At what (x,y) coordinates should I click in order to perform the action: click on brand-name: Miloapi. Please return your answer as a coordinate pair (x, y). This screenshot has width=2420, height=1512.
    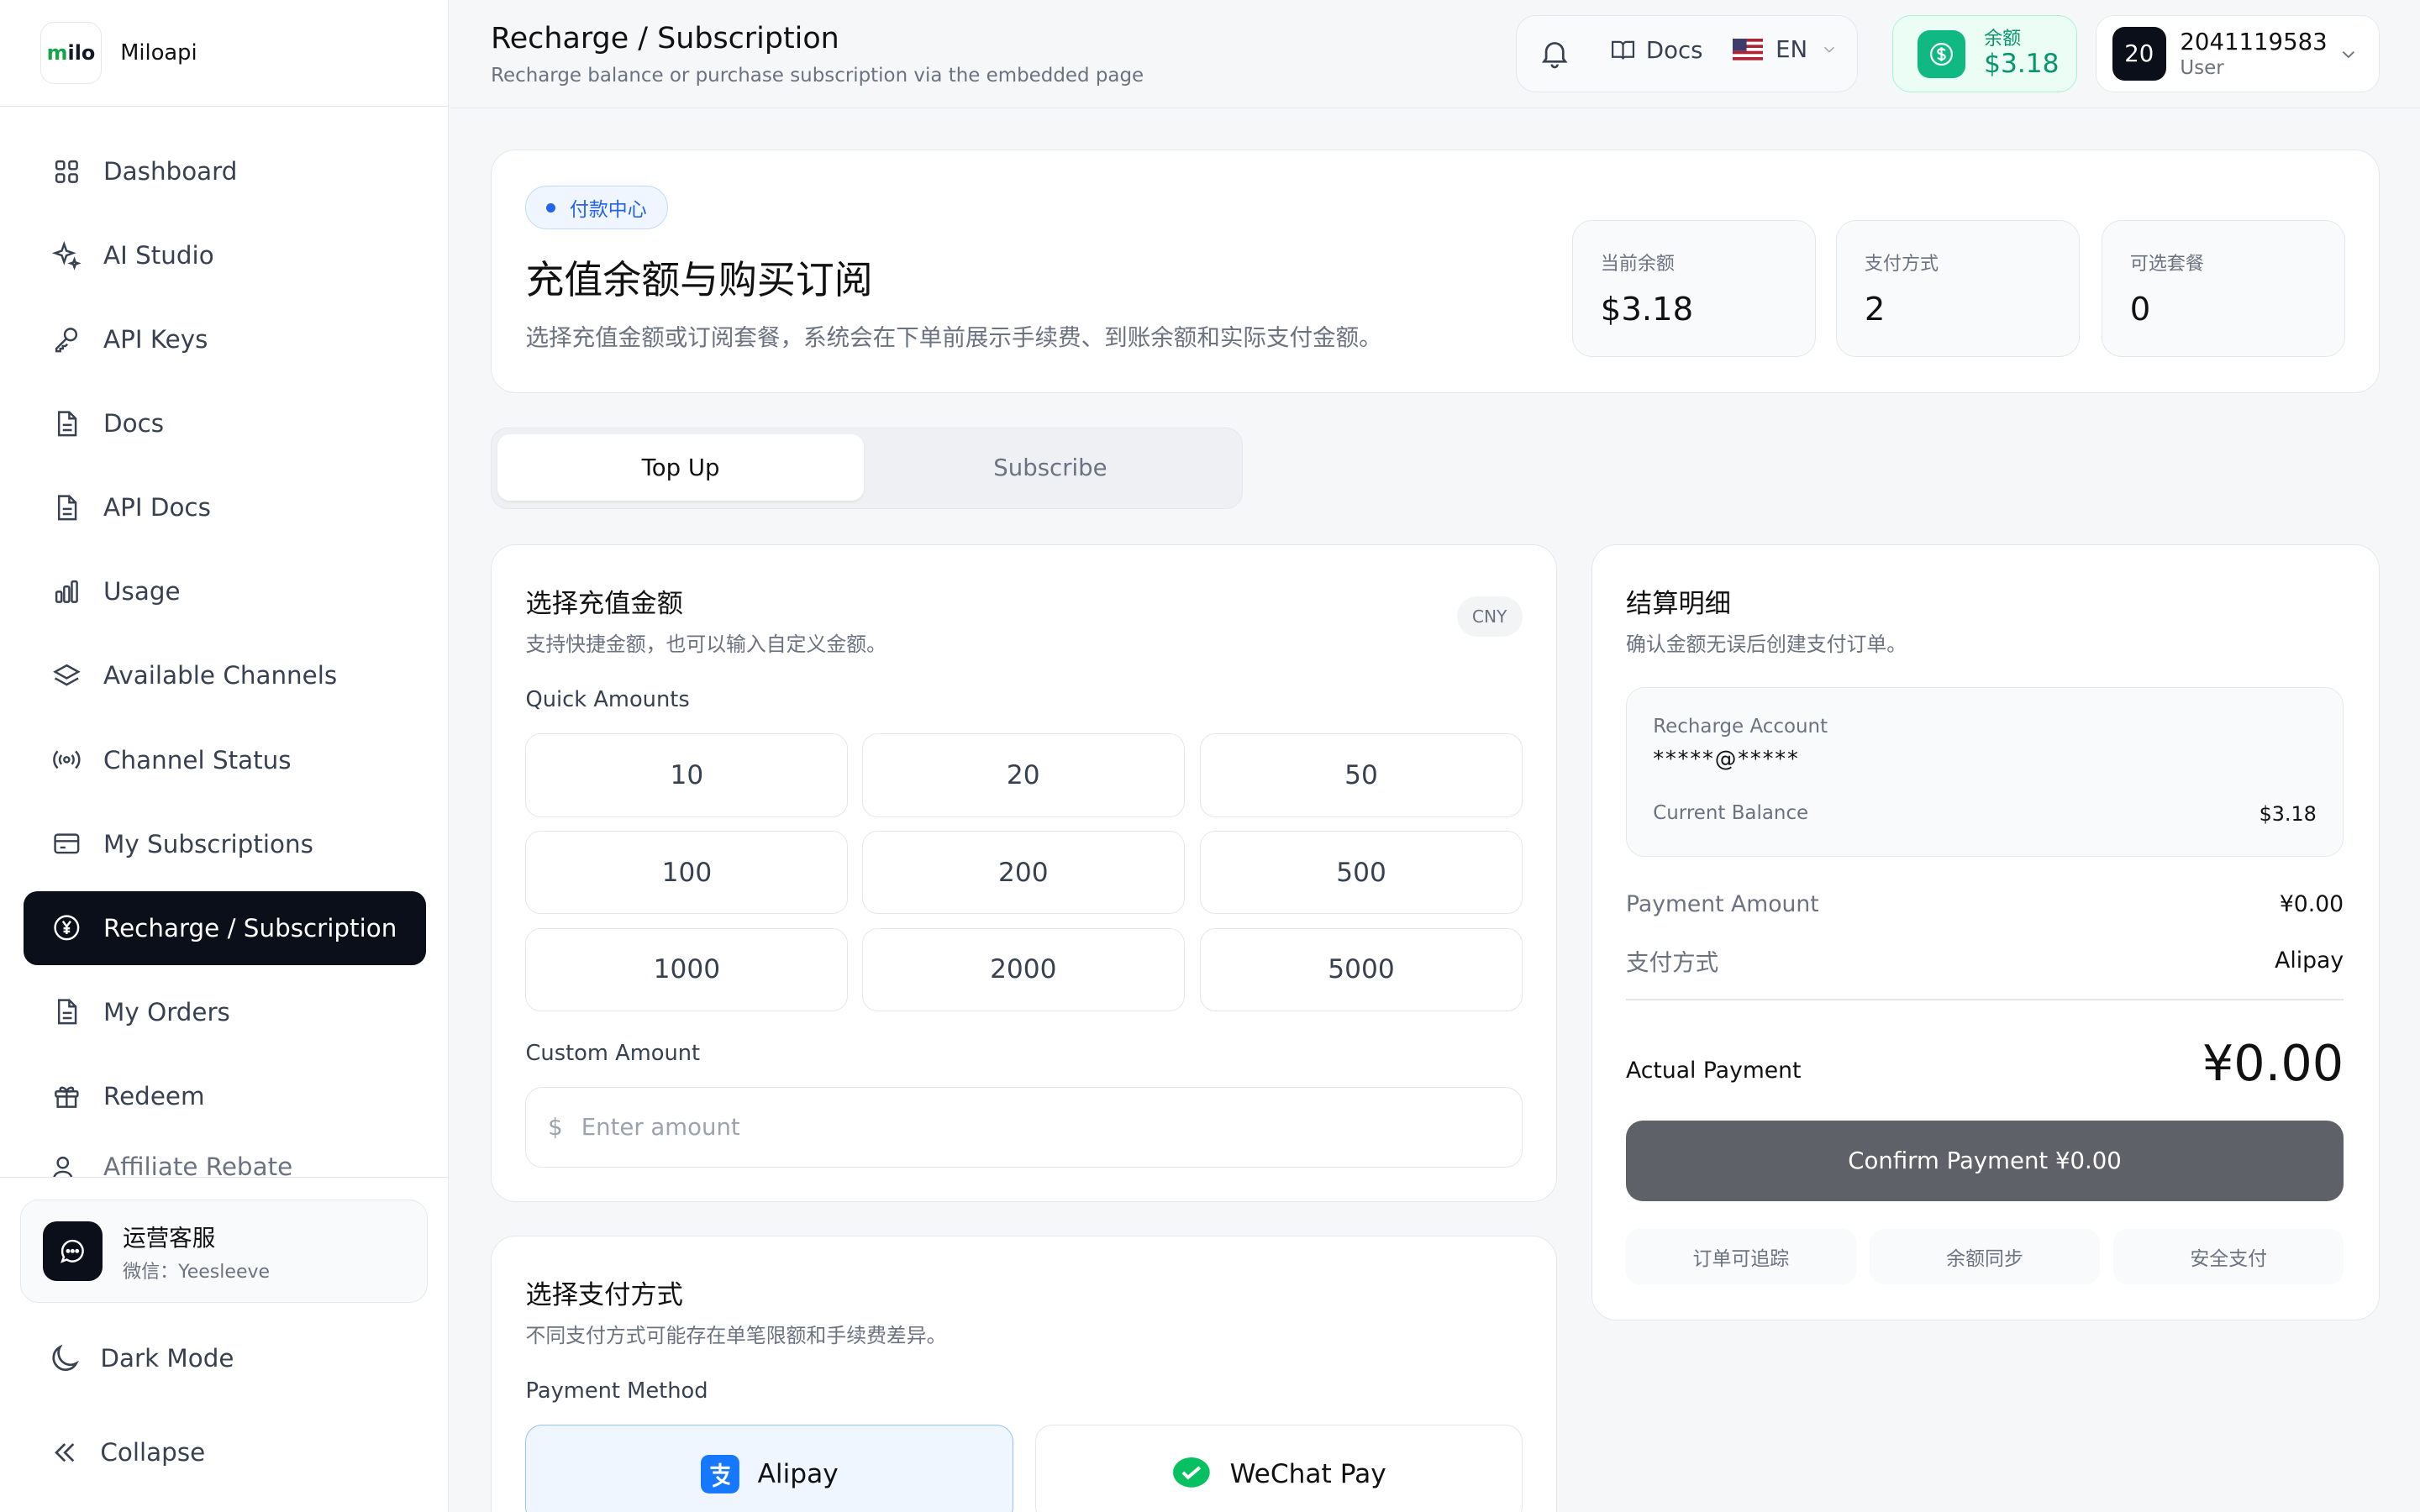
    Looking at the image, I should click on (158, 52).